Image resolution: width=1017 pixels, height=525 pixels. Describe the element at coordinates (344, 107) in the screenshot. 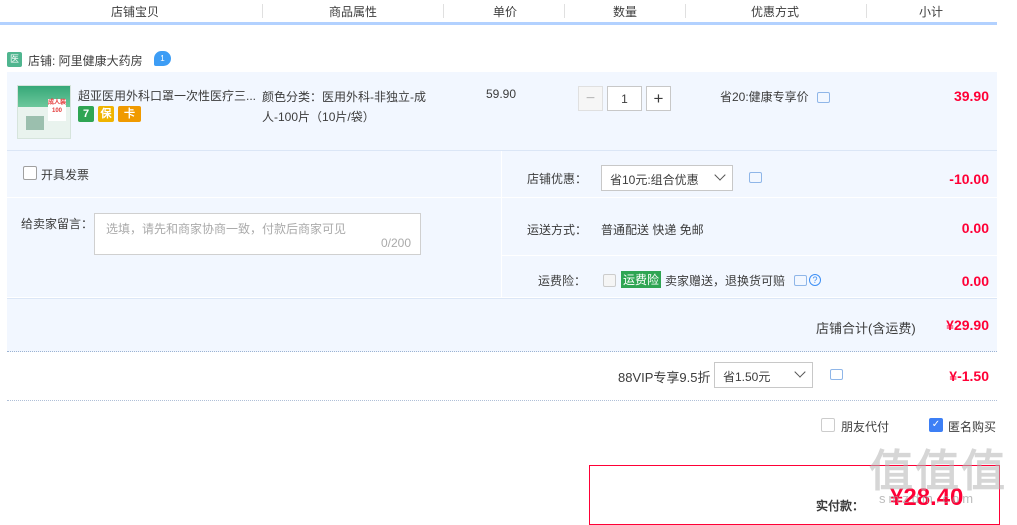

I see `product-props: 颜色分类：医用外科-非独立-成人-100片（10片/袋）` at that location.